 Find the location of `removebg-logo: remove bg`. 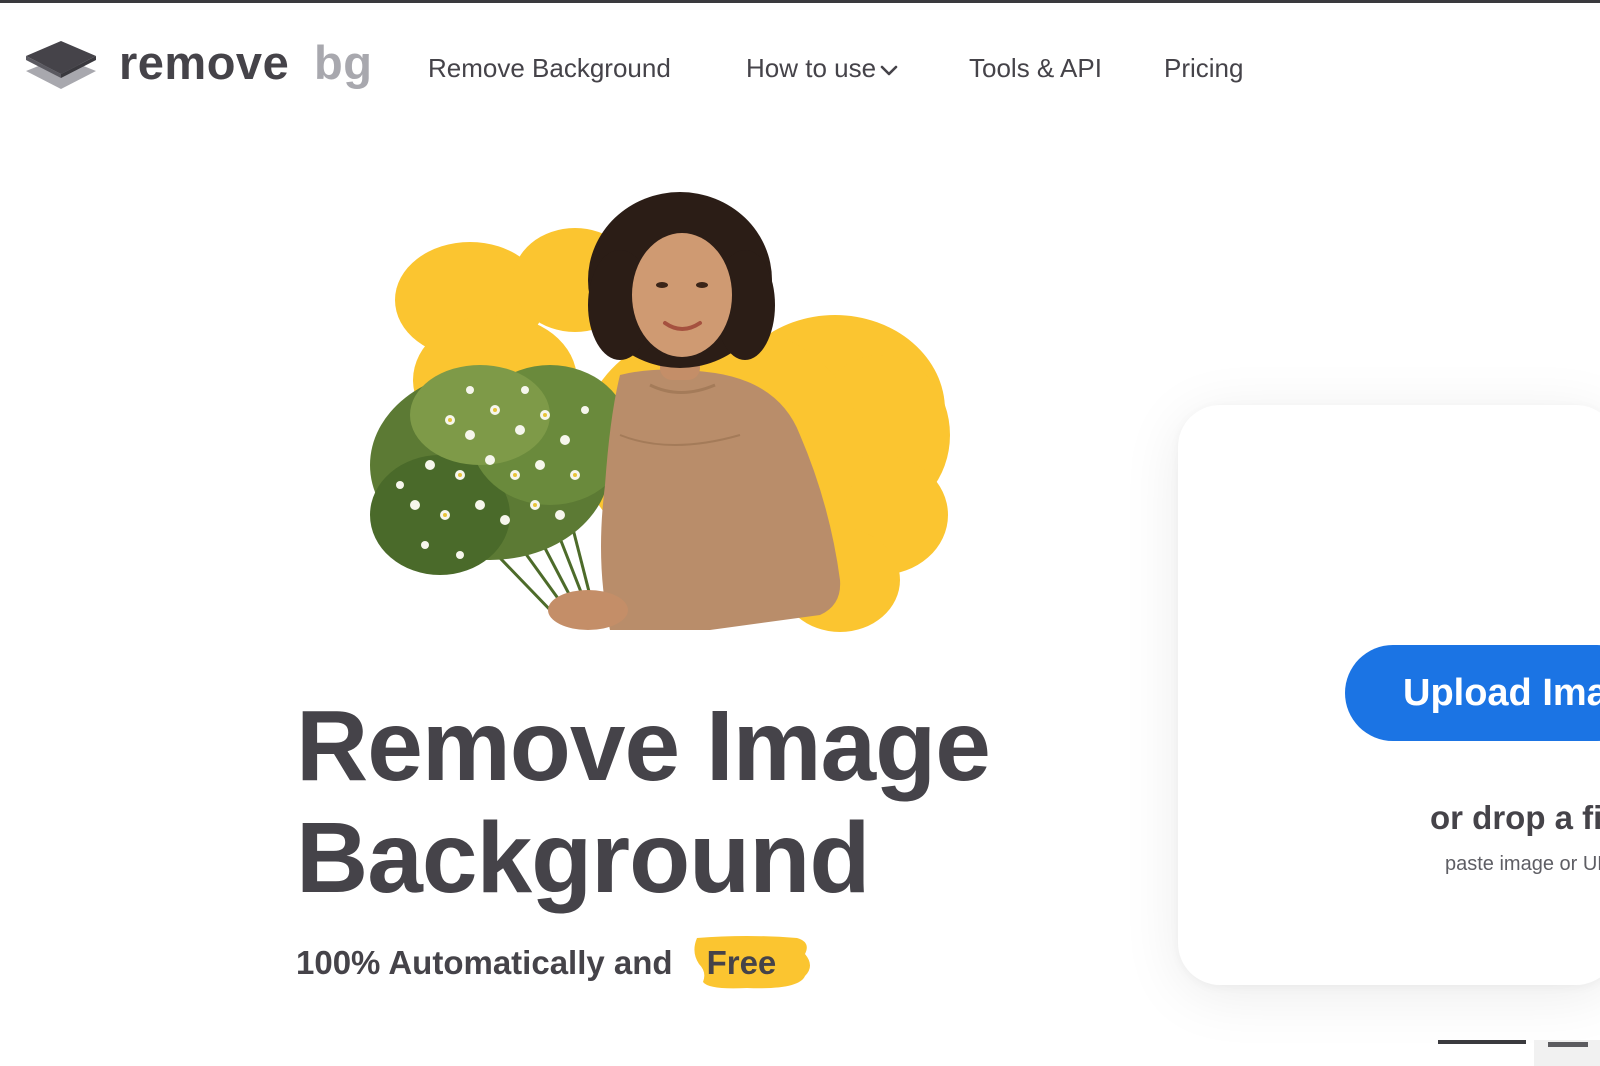

removebg-logo: remove bg is located at coordinates (209, 65).